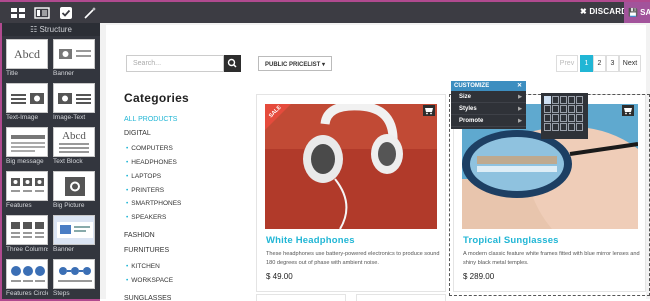 The height and width of the screenshot is (301, 650). Describe the element at coordinates (68, 161) in the screenshot. I see `snippet-label: Text Block` at that location.